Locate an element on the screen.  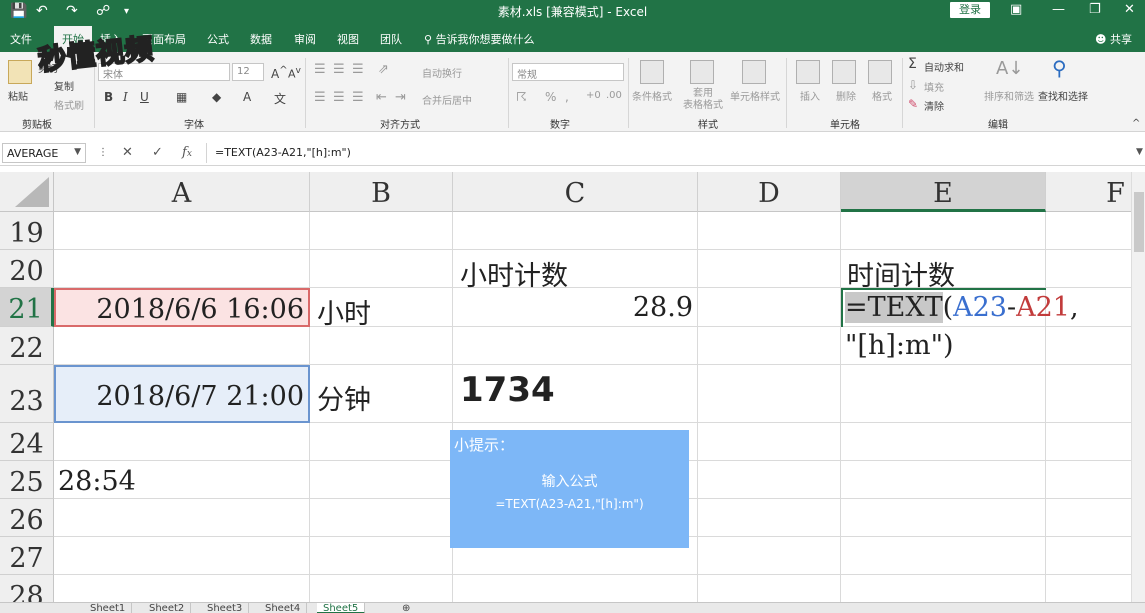
sheet-tab-1: Sheet1 is located at coordinates (108, 608).